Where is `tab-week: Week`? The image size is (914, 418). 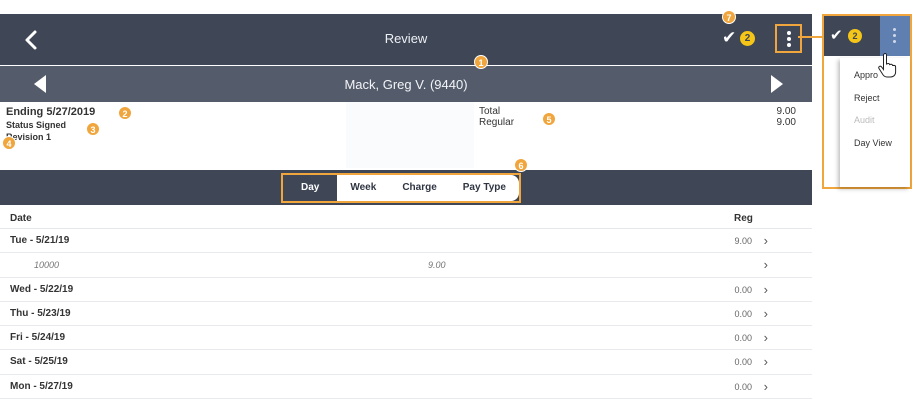
tab-week: Week is located at coordinates (363, 188).